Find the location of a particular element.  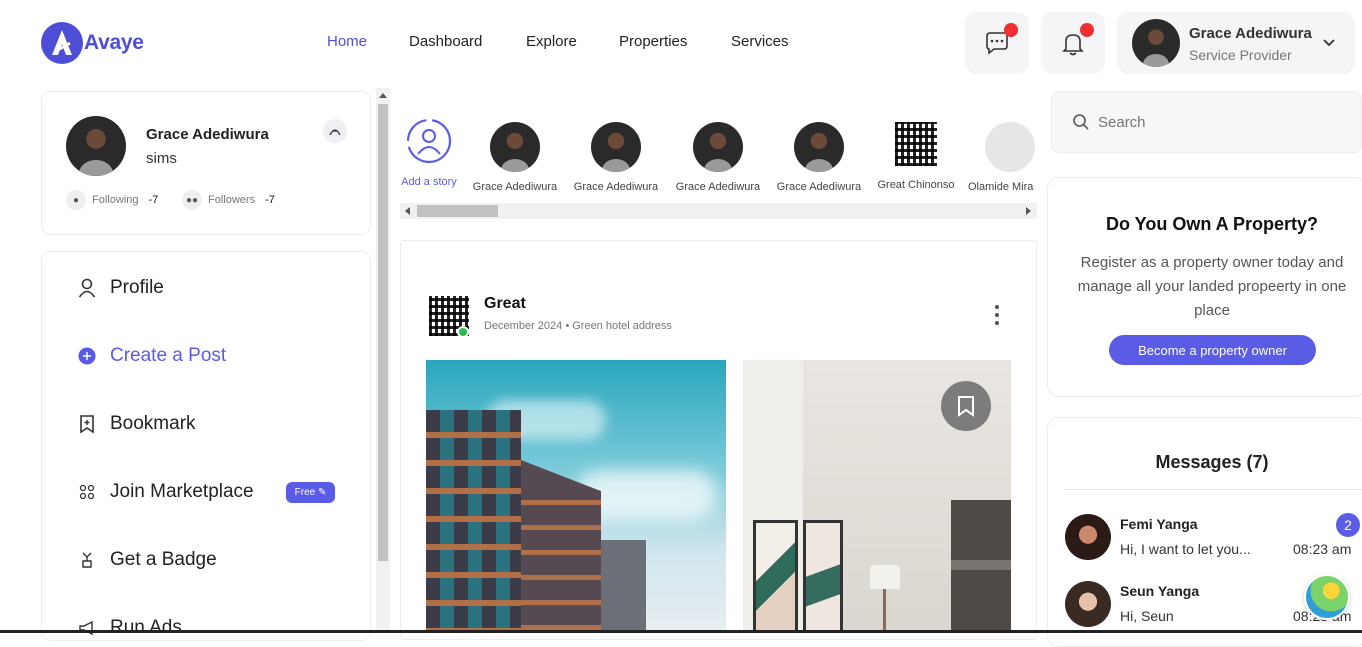

avaye-logo: Avaye is located at coordinates (100, 43).